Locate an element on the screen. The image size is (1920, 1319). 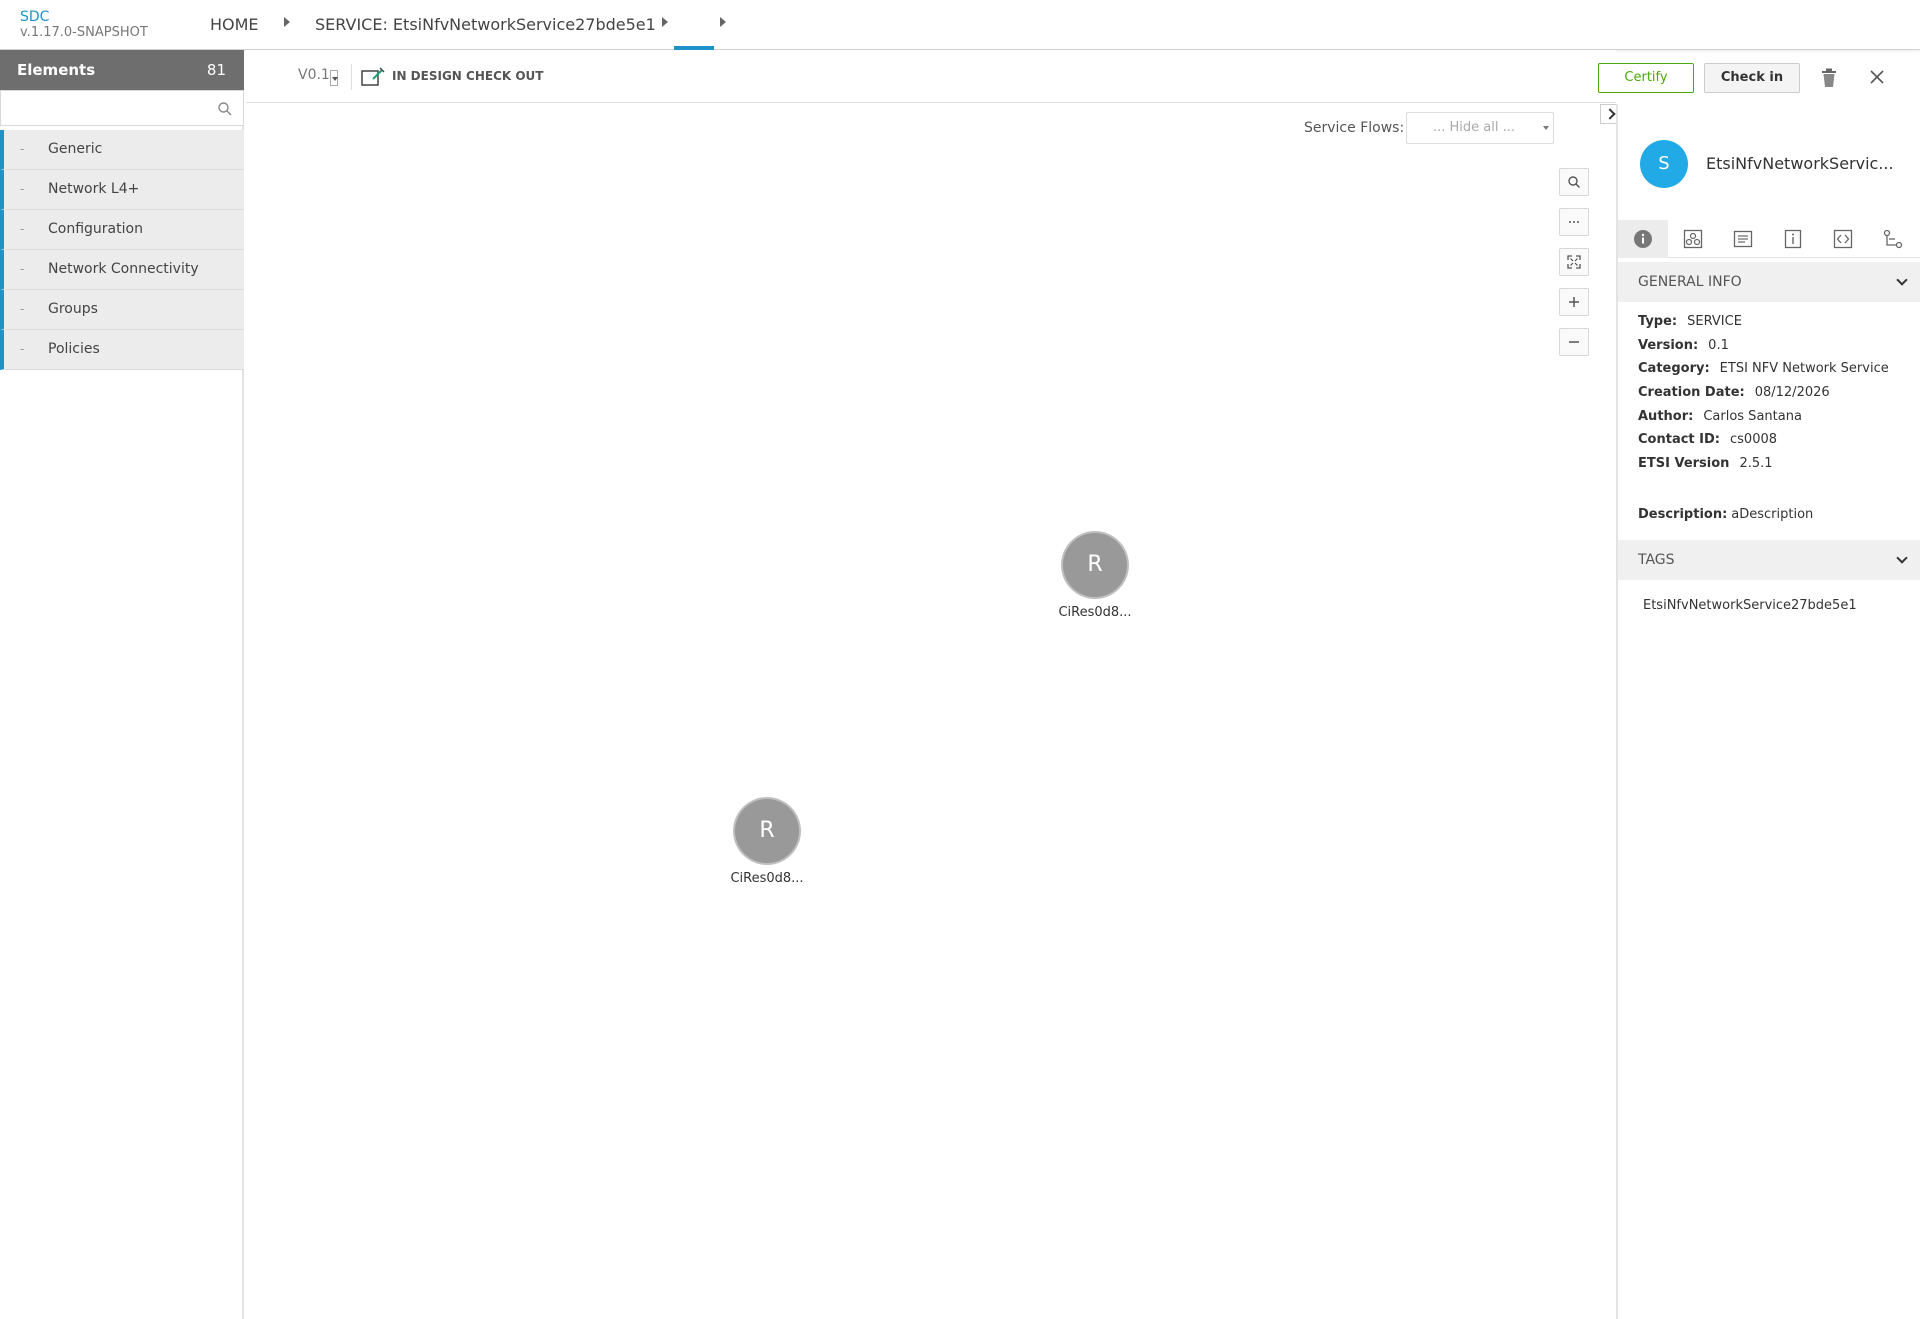
tags-title: TAGS is located at coordinates (1656, 560).